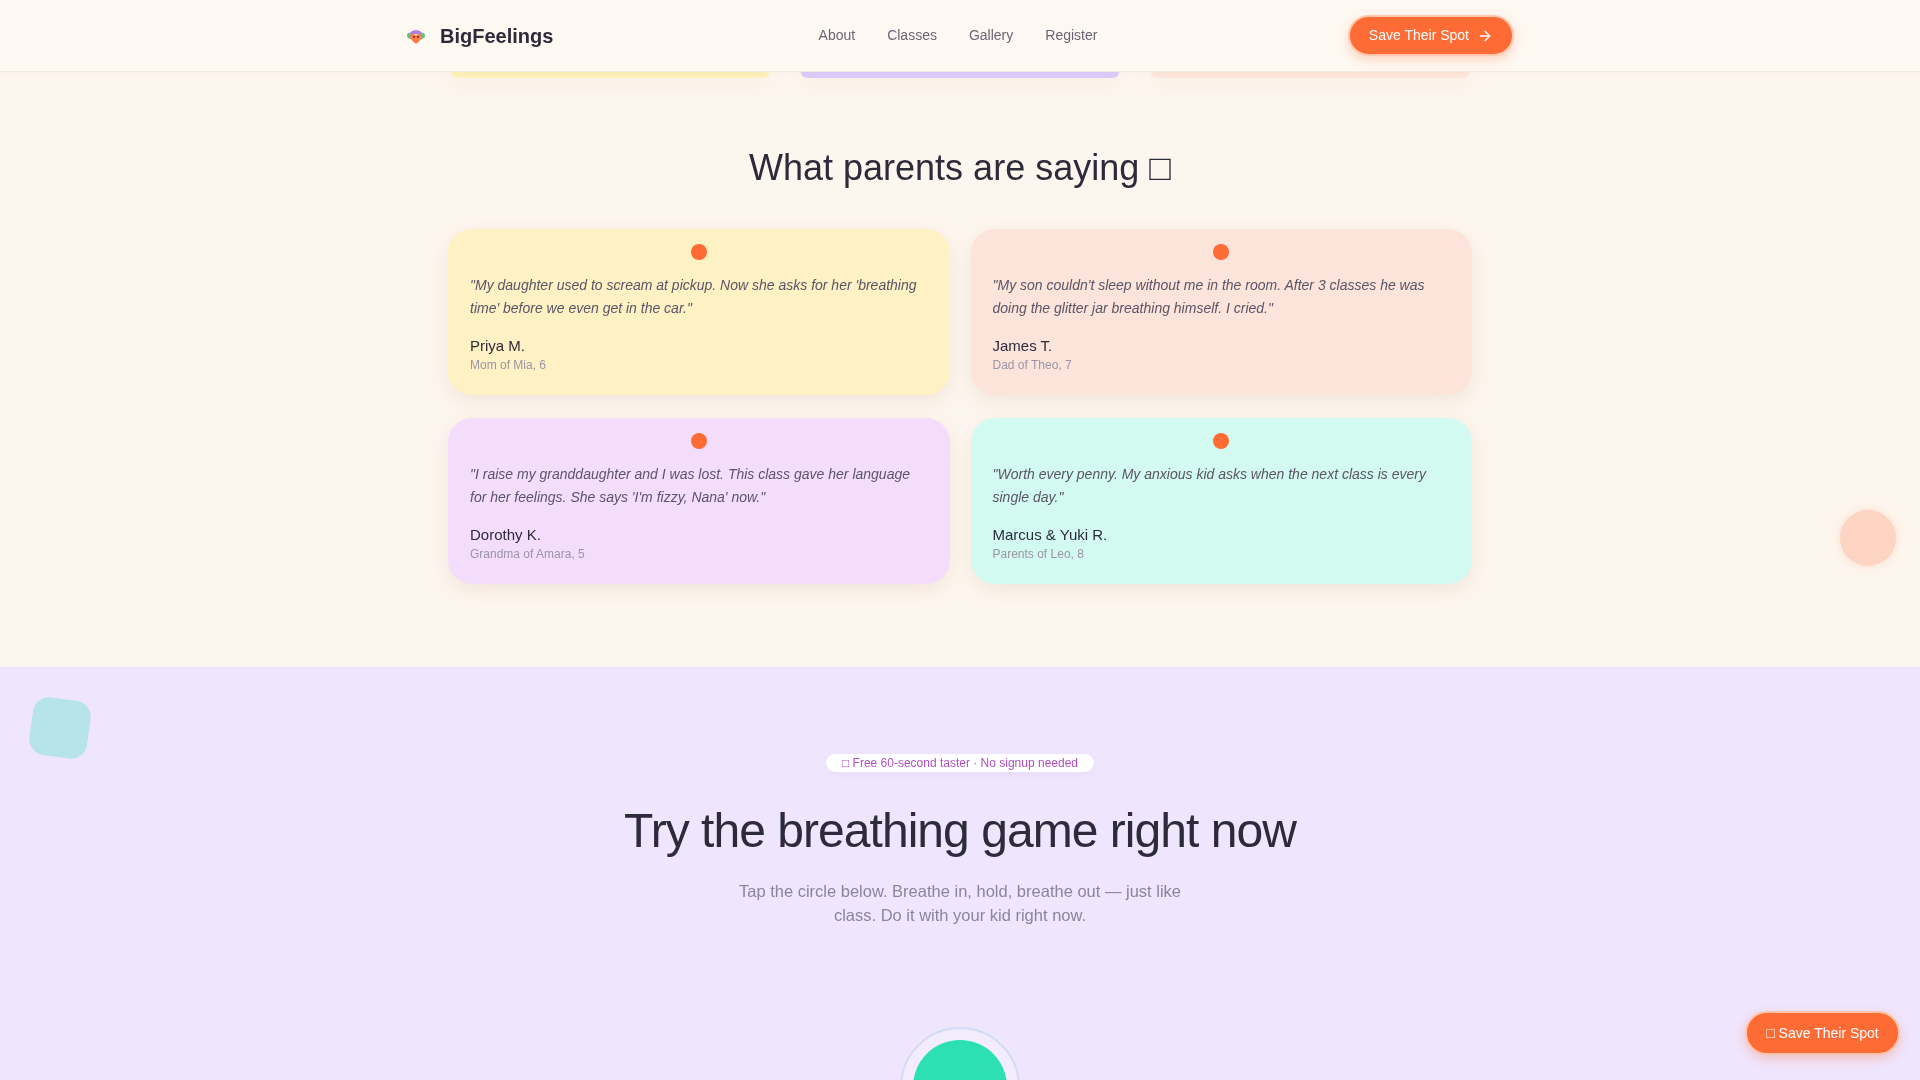 The height and width of the screenshot is (1080, 1920). Describe the element at coordinates (1210, 486) in the screenshot. I see `testimonial-quote: "Worth every penny. My anxious kid asks when the next class is every single day."` at that location.